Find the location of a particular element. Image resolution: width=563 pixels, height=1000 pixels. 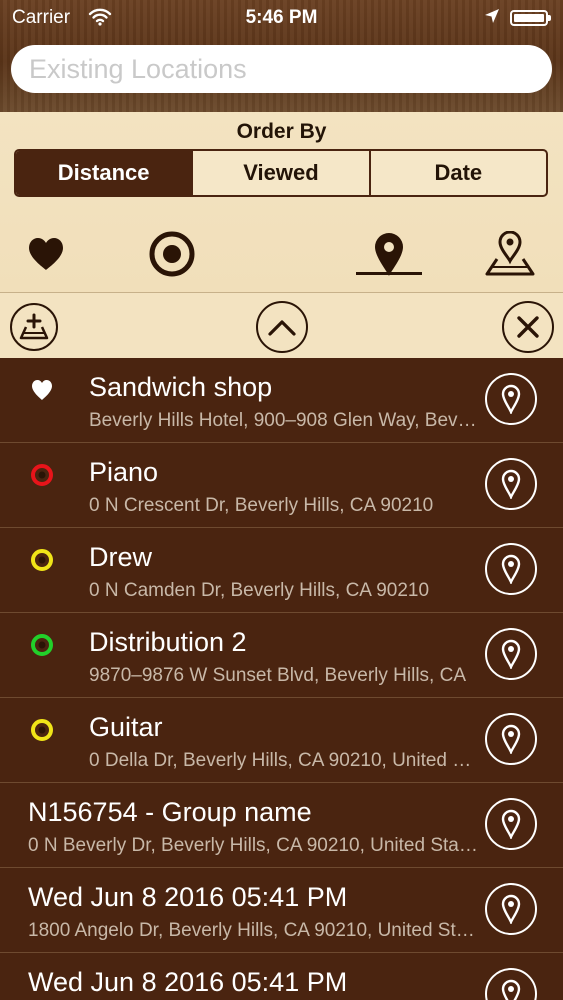

order-by-viewed: Viewed is located at coordinates (282, 173).